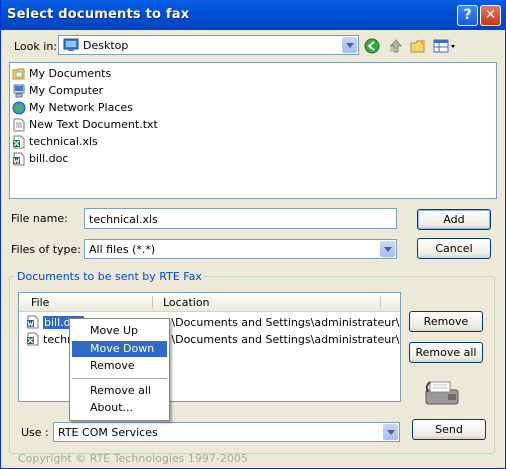 This screenshot has height=469, width=506. What do you see at coordinates (240, 249) in the screenshot?
I see `files-of-type-combo: All files (*.*)` at bounding box center [240, 249].